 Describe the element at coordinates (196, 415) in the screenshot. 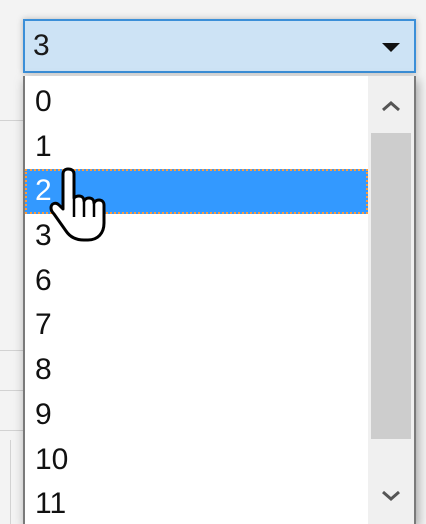

I see `option-item: 9` at that location.